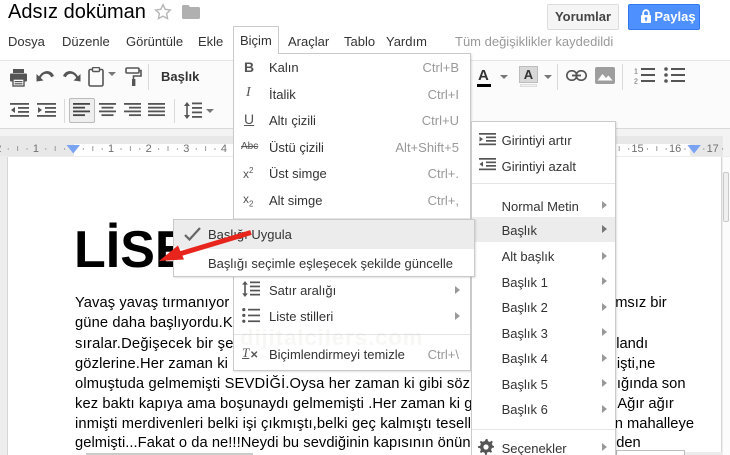 Image resolution: width=730 pixels, height=455 pixels. What do you see at coordinates (186, 149) in the screenshot?
I see `svg-text: 3` at bounding box center [186, 149].